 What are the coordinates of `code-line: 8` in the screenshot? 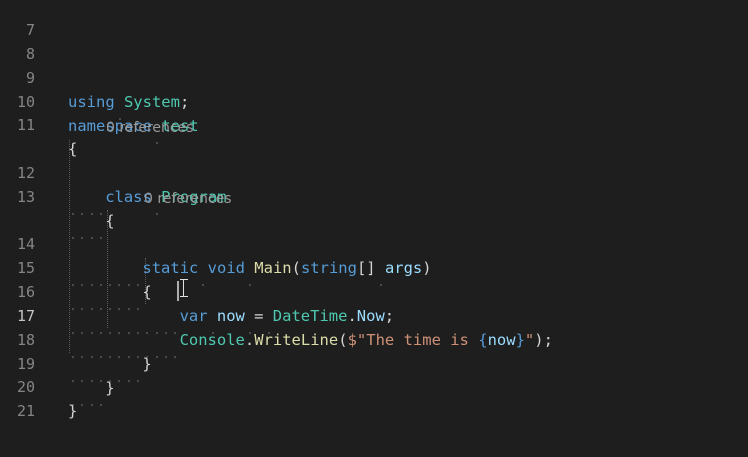 It's located at (374, 40).